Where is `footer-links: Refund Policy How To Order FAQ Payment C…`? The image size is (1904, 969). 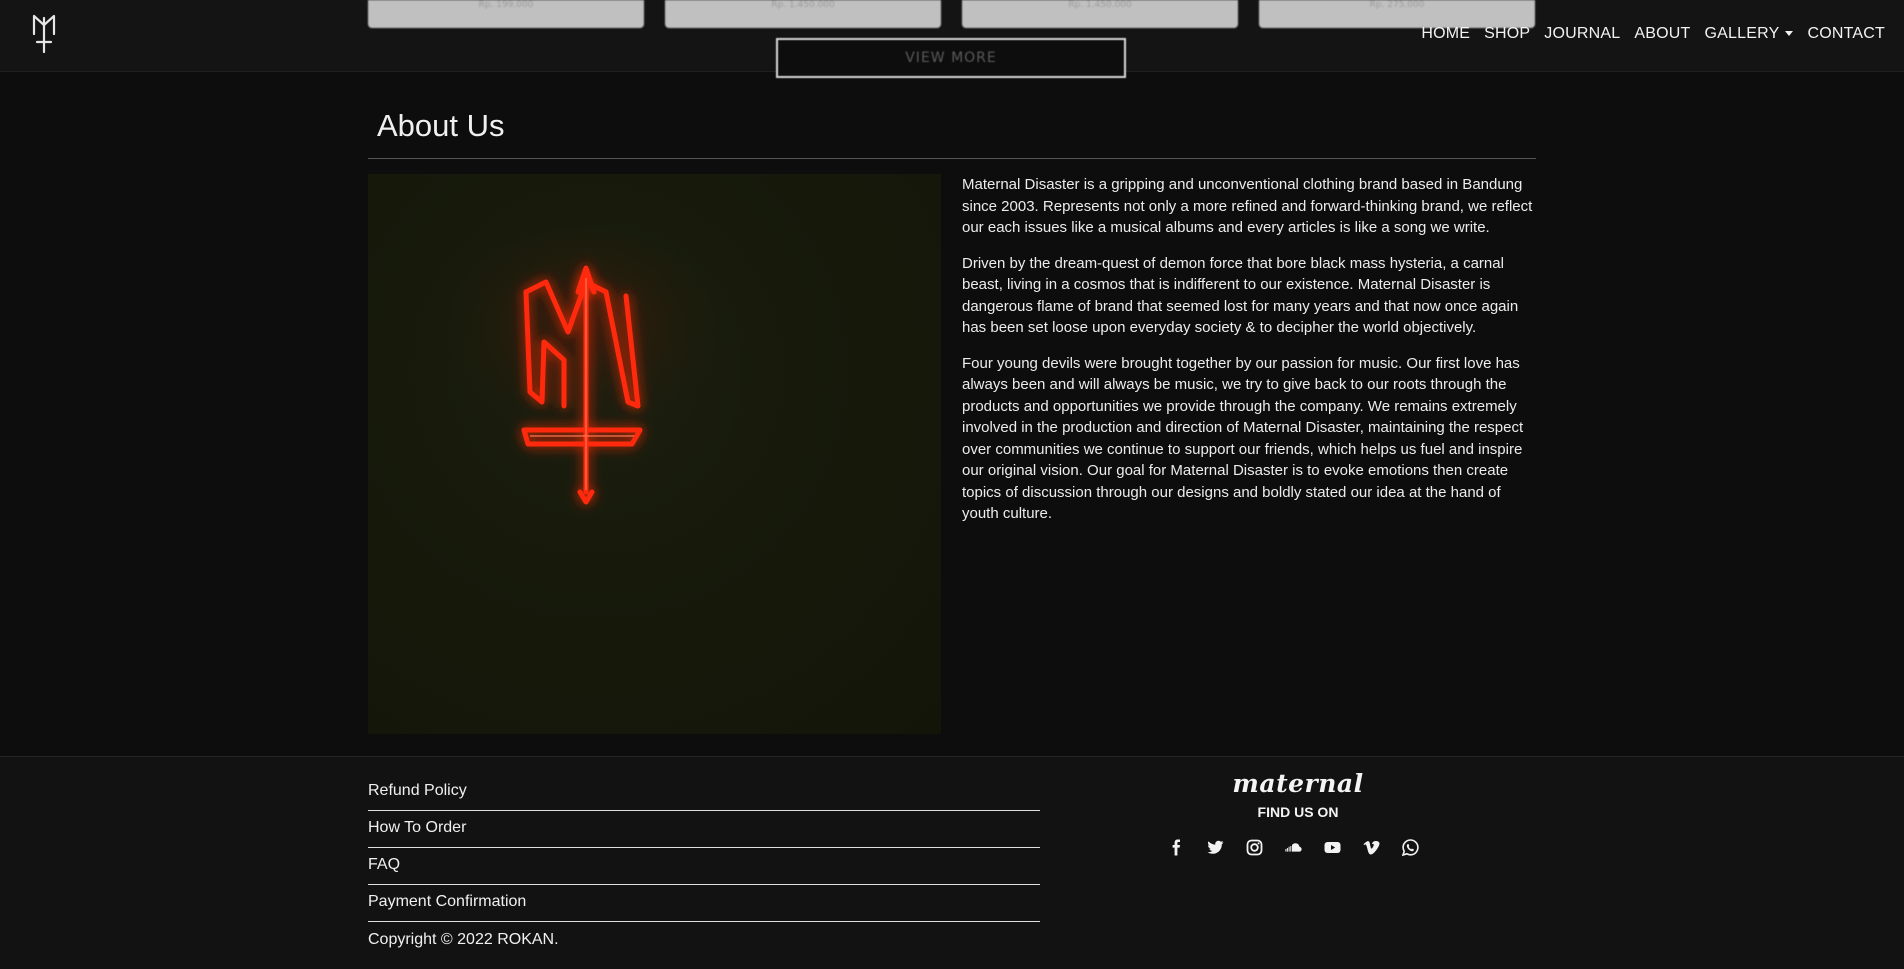
footer-links: Refund Policy How To Order FAQ Payment C… is located at coordinates (704, 863).